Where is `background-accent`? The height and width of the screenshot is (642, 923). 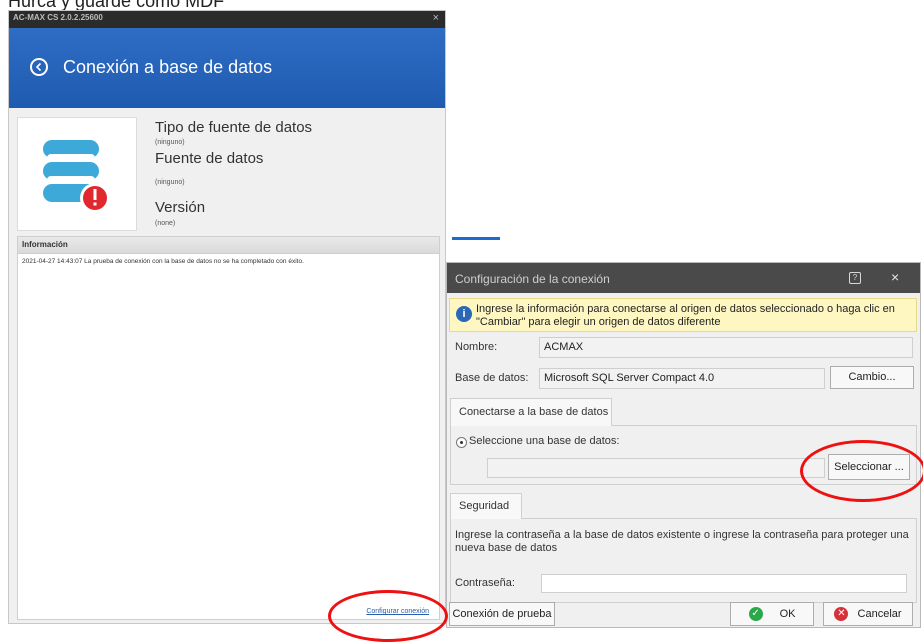
background-accent is located at coordinates (476, 238).